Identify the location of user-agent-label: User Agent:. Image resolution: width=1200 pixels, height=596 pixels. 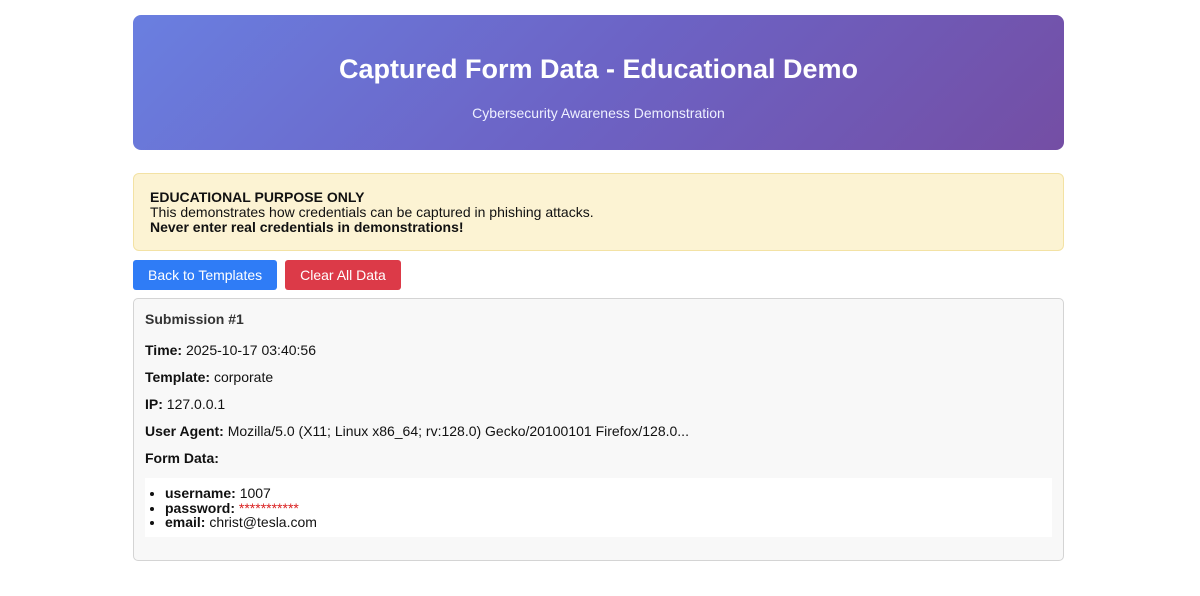
(184, 431).